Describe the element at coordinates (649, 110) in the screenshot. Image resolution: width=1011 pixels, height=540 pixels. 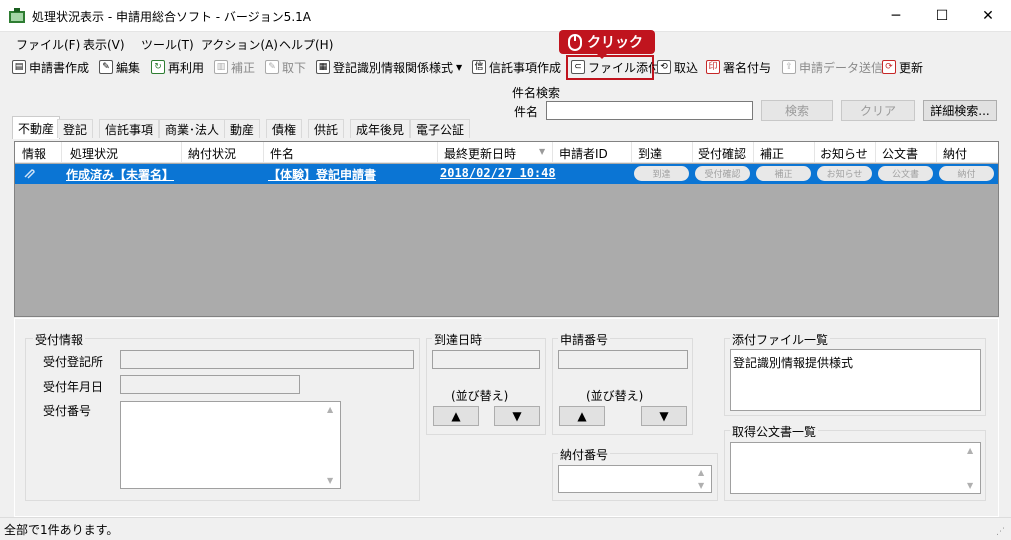
I see `search-input` at that location.